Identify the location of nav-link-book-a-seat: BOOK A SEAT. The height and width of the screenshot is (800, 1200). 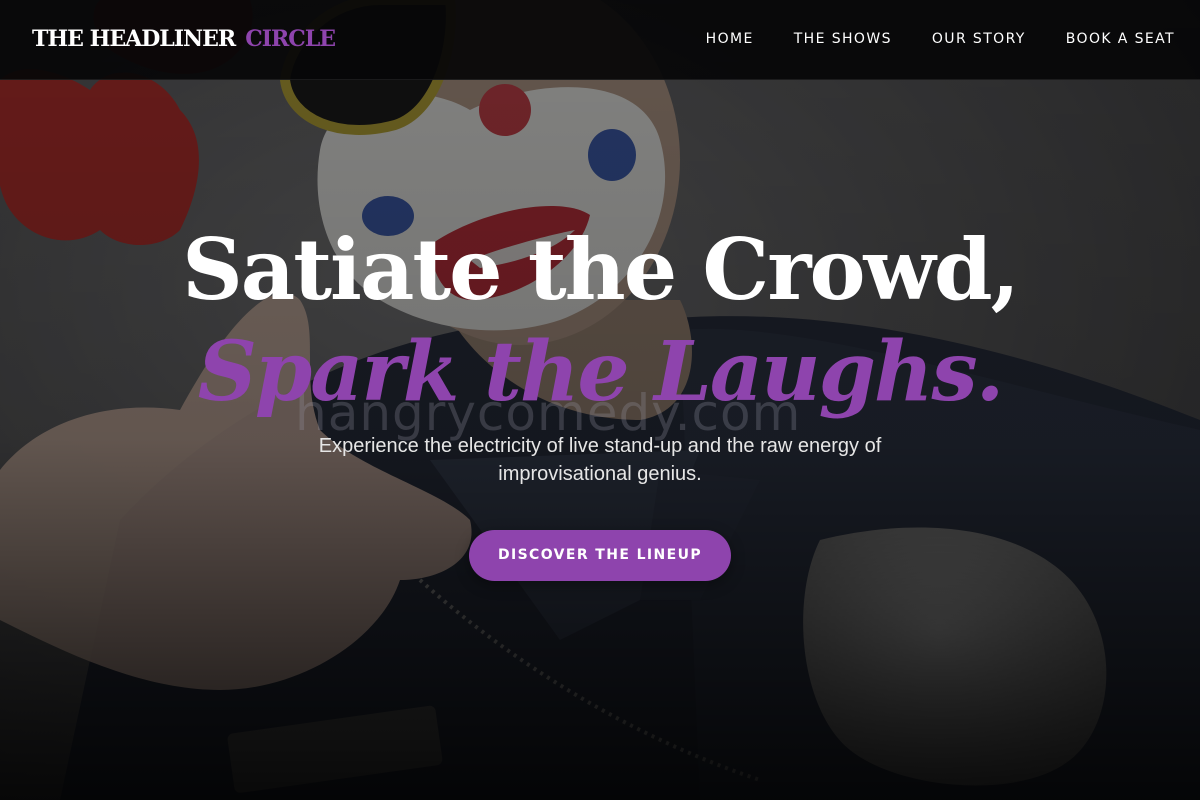
(1120, 39).